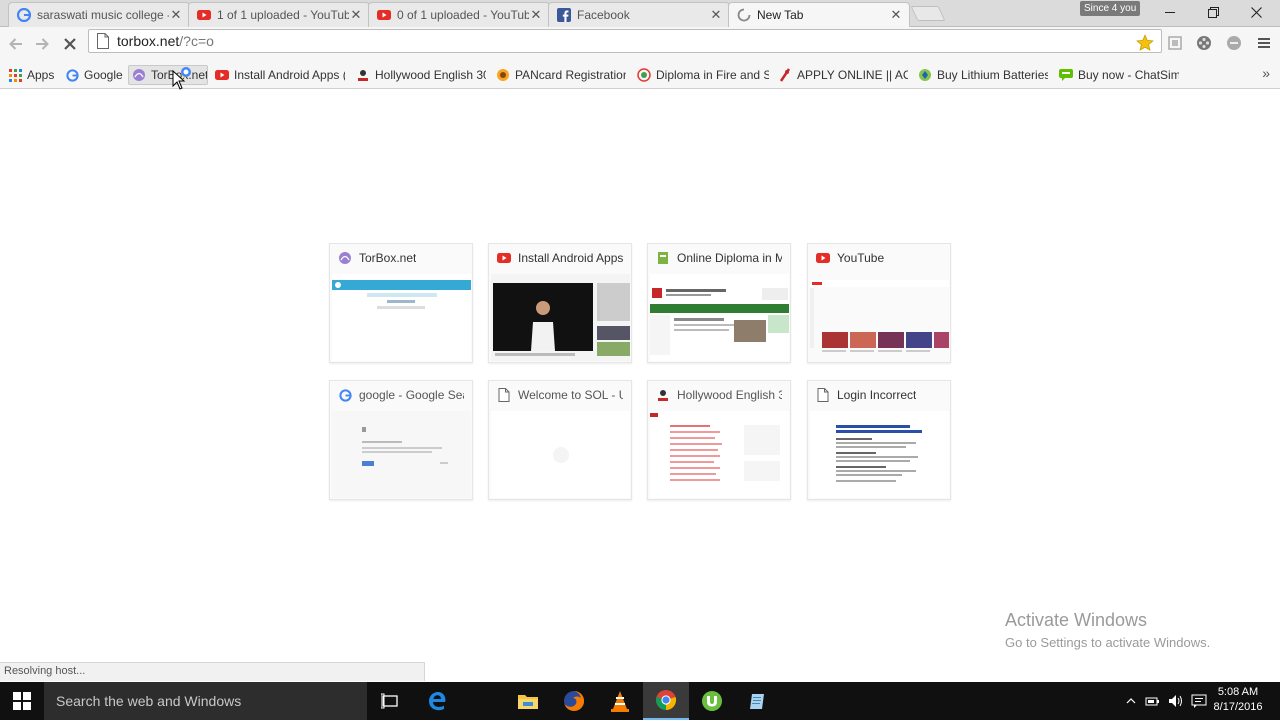  I want to click on most-visited-tile-welcome-sol: Welcome to SOL - UG, so click(560, 440).